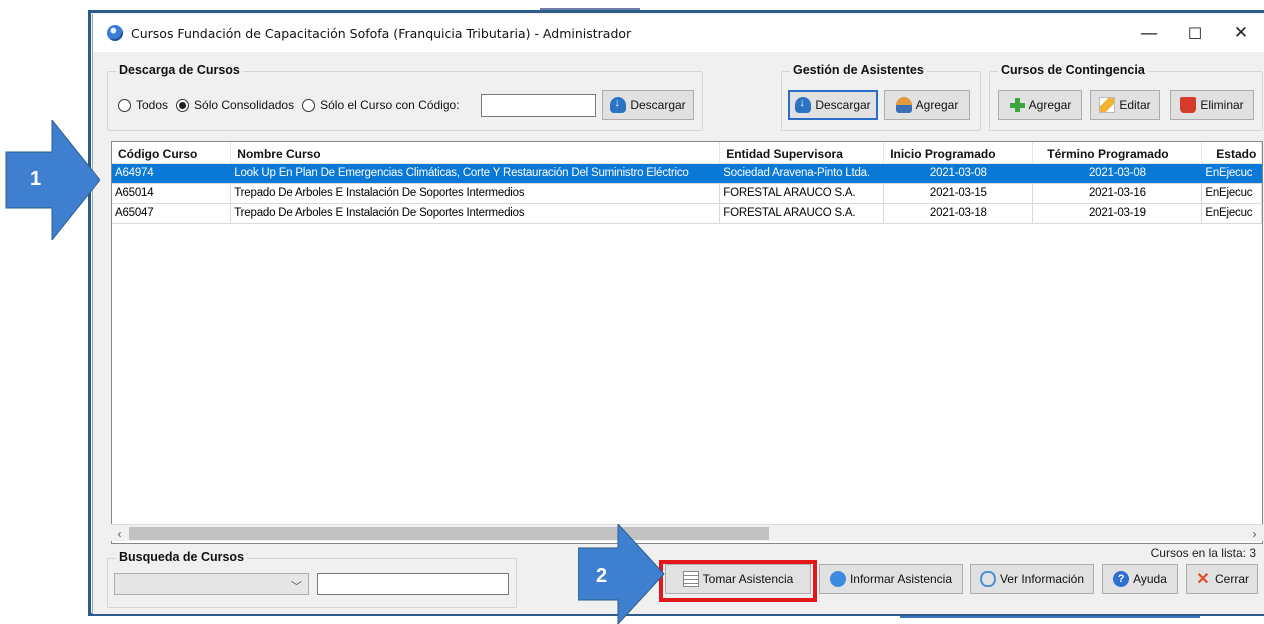  I want to click on search-input, so click(413, 584).